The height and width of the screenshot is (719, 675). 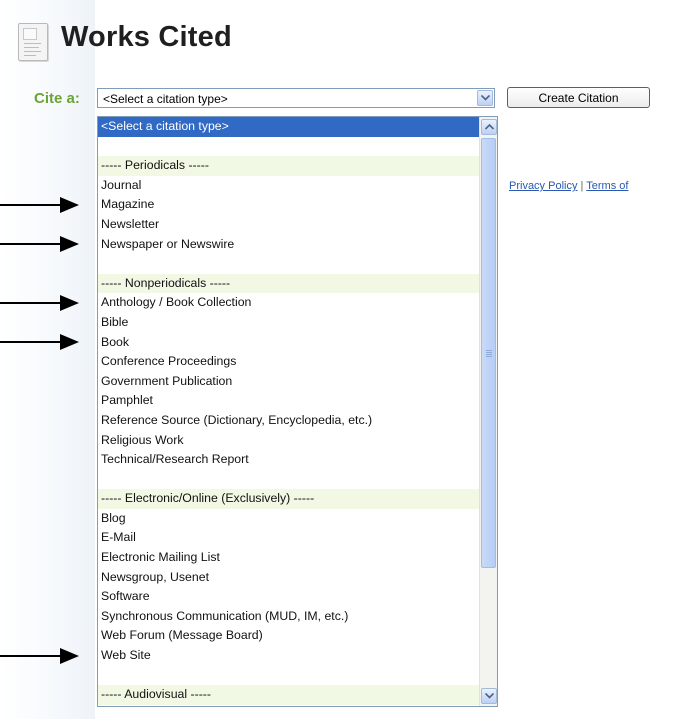 What do you see at coordinates (288, 441) in the screenshot?
I see `option-item: Religious Work` at bounding box center [288, 441].